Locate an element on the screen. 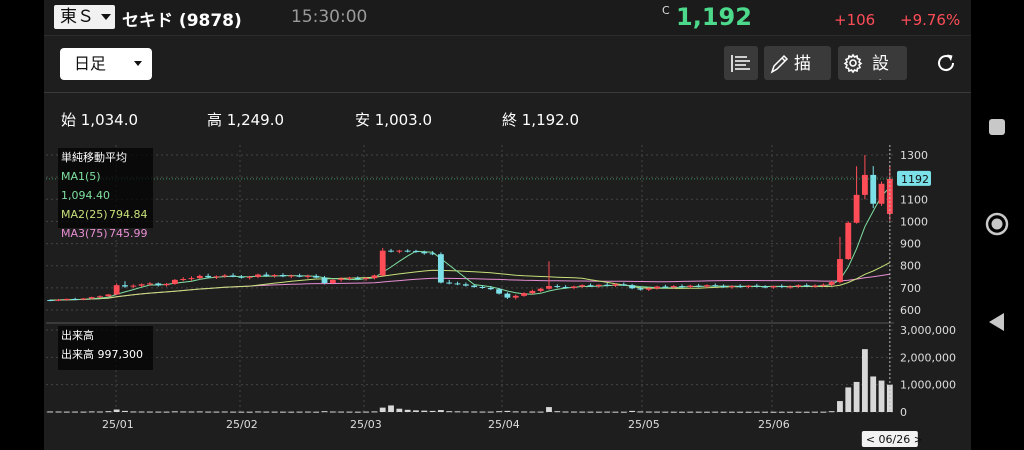  market-select: 東Ｓ is located at coordinates (84, 17).